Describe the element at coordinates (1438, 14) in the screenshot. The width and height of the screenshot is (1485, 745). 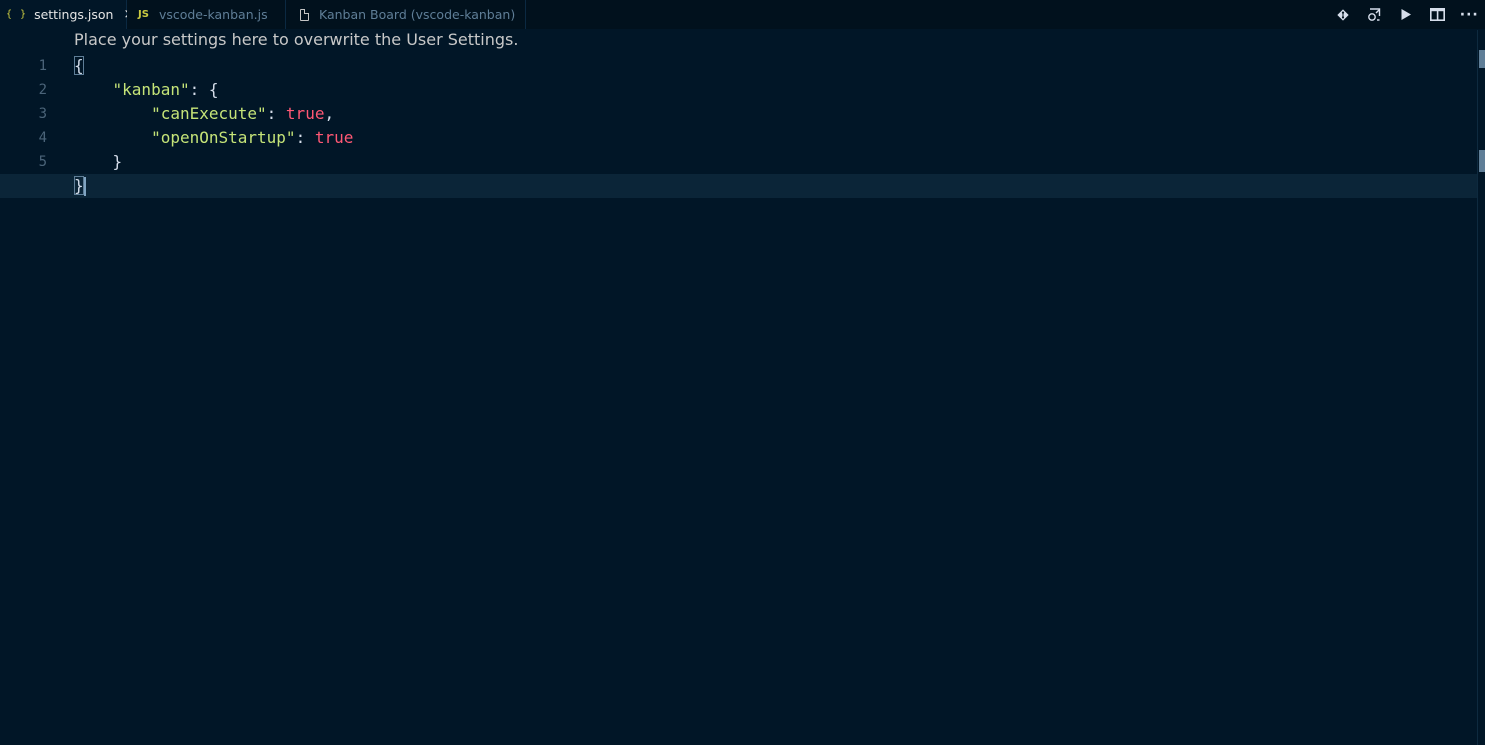
I see `split-editor-icon` at that location.